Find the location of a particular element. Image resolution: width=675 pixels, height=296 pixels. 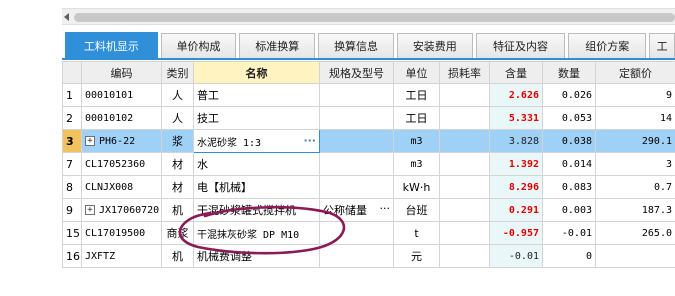

cell-quantity: 0 is located at coordinates (569, 256).